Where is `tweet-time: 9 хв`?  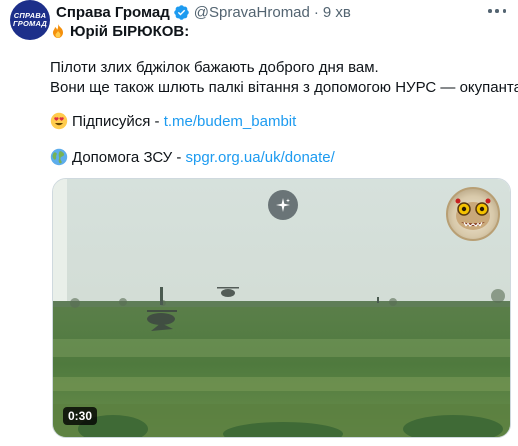 tweet-time: 9 хв is located at coordinates (337, 12).